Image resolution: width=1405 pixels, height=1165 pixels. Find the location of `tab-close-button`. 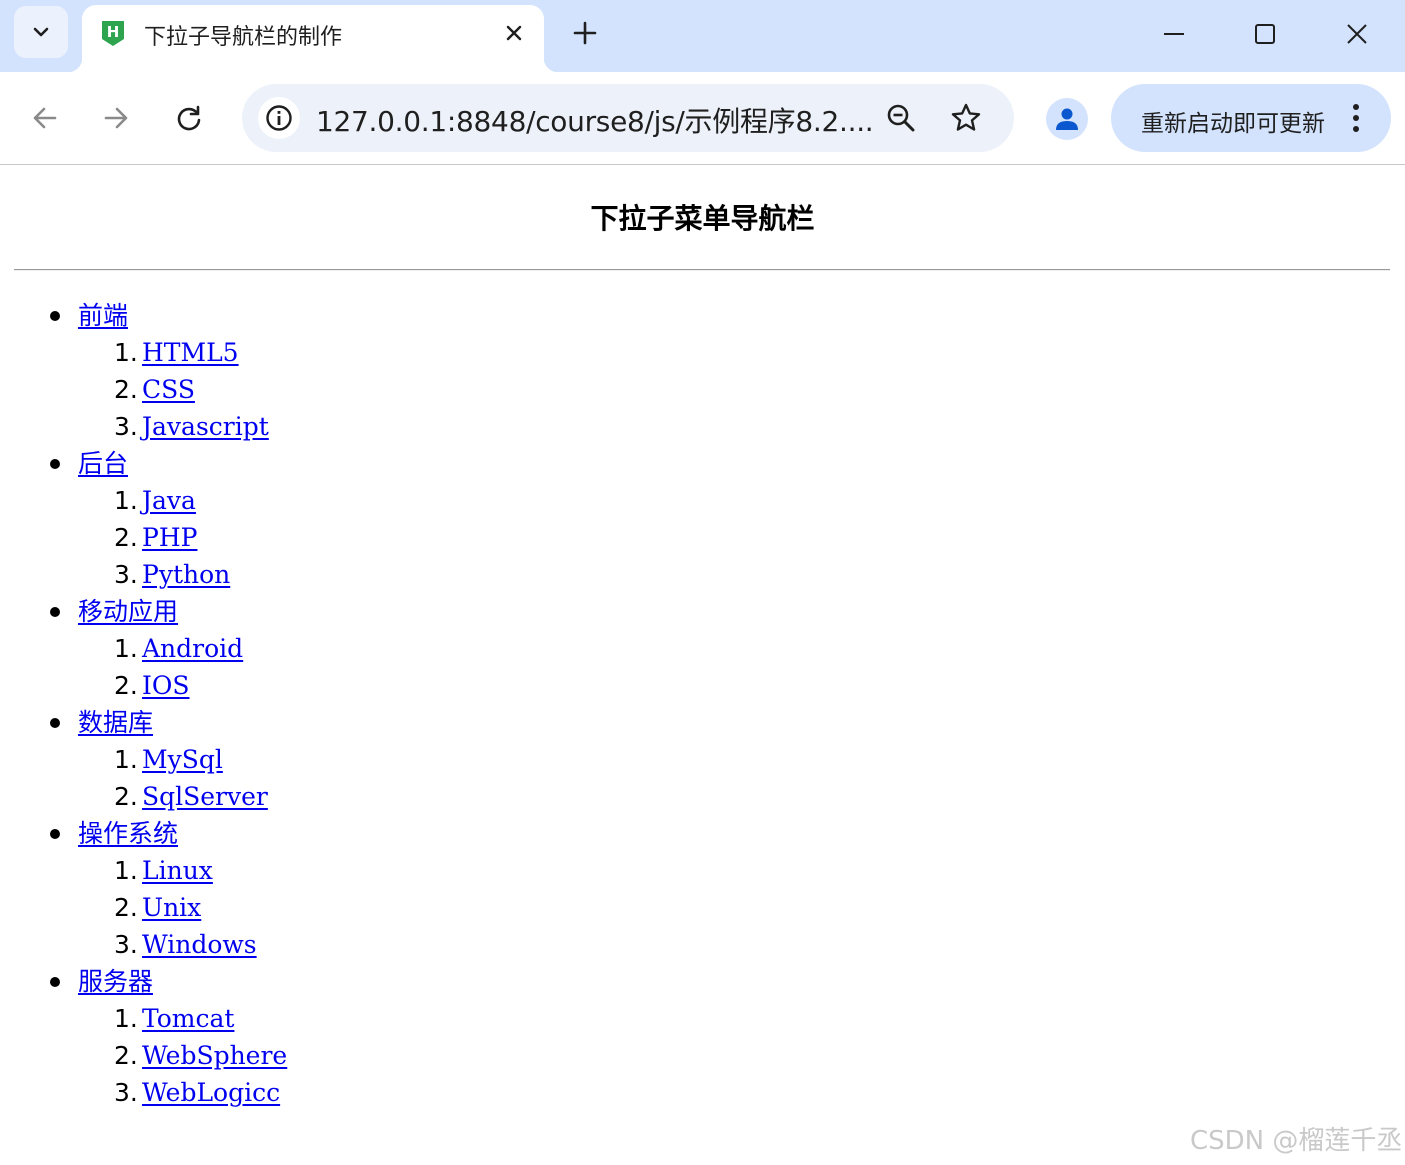

tab-close-button is located at coordinates (514, 33).